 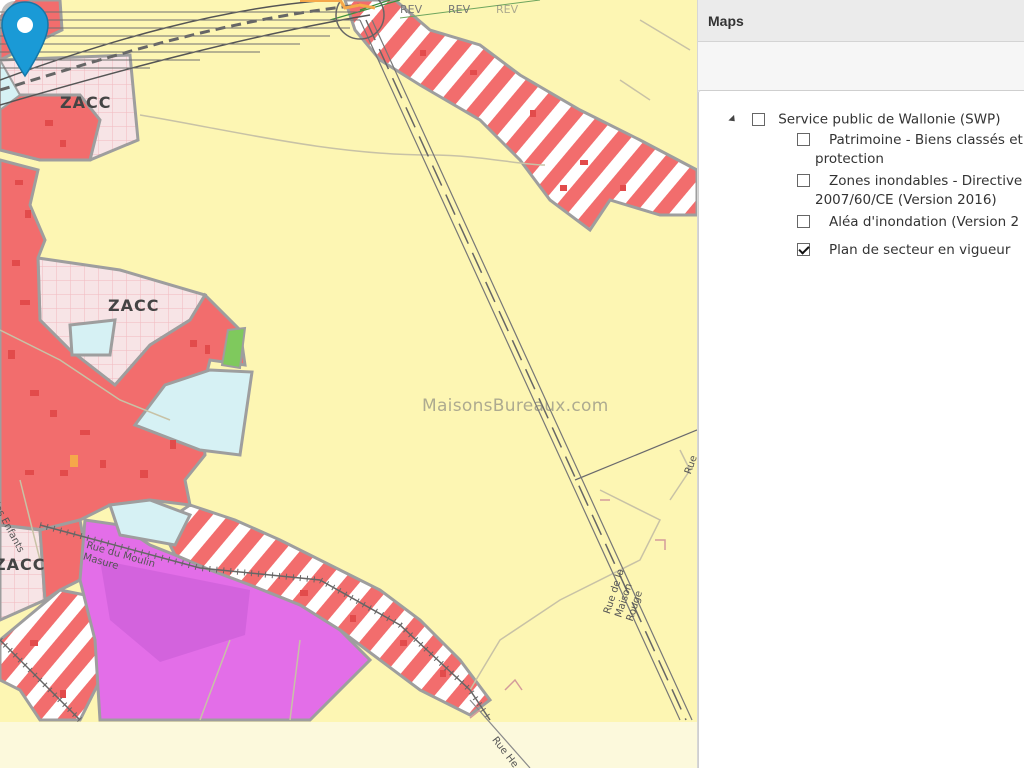 I want to click on watermark-text: MaisonsBureaux.com, so click(x=515, y=406).